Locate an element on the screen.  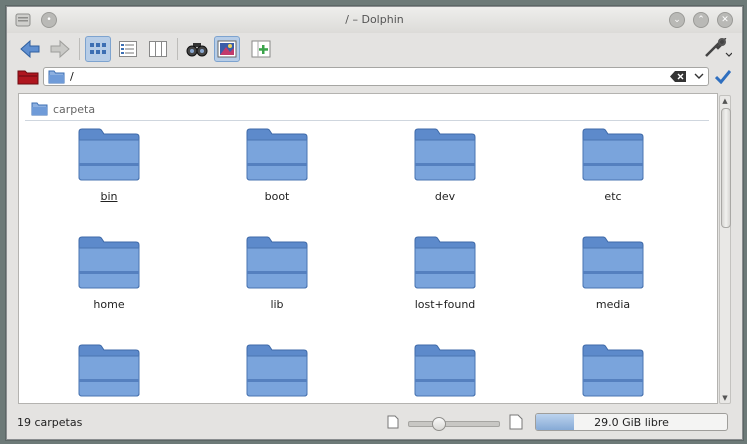
free-space-indicator: 29.0 GiB libre is located at coordinates (631, 422).